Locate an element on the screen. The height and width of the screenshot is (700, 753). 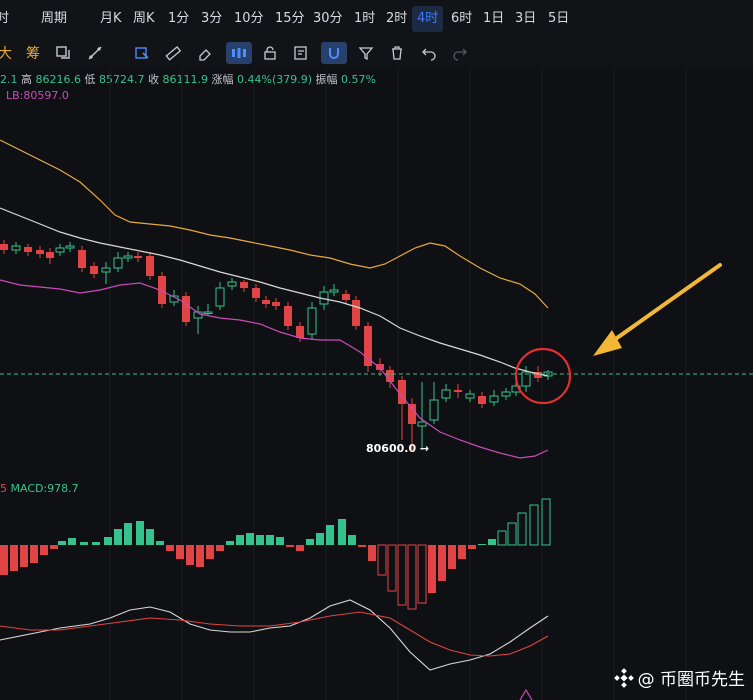
tab-tf-15: 5日 is located at coordinates (558, 19).